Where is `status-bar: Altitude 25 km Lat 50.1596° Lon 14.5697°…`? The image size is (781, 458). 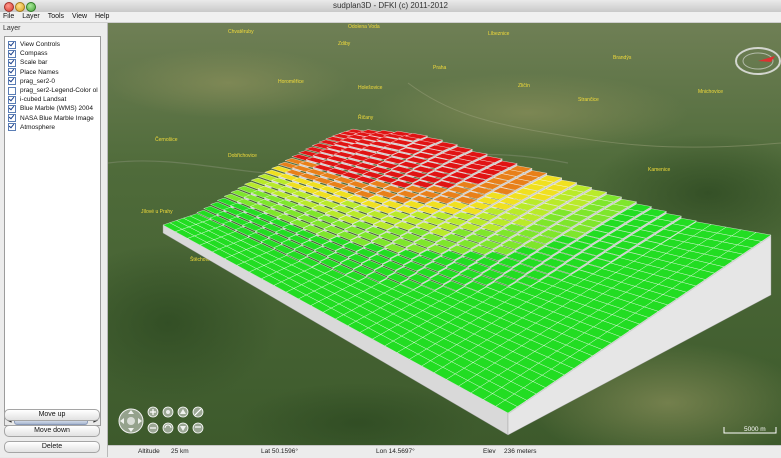
status-bar: Altitude 25 km Lat 50.1596° Lon 14.5697°… is located at coordinates (444, 451).